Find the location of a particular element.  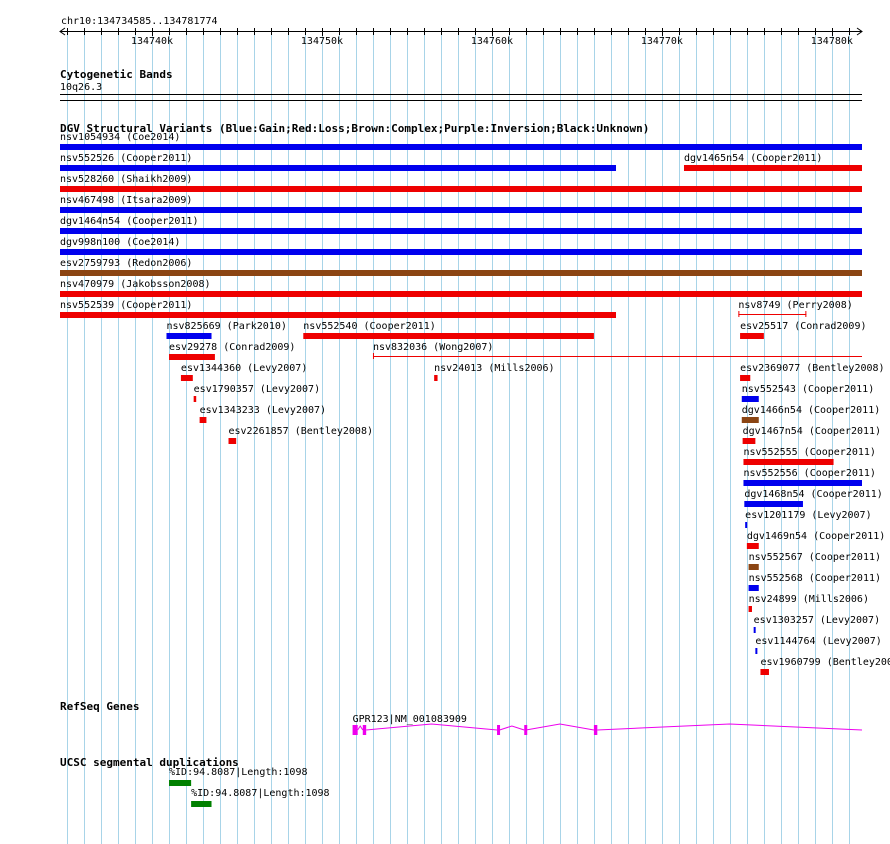

variant-feature: dgv1464n54 (Cooper2011) is located at coordinates (461, 225).